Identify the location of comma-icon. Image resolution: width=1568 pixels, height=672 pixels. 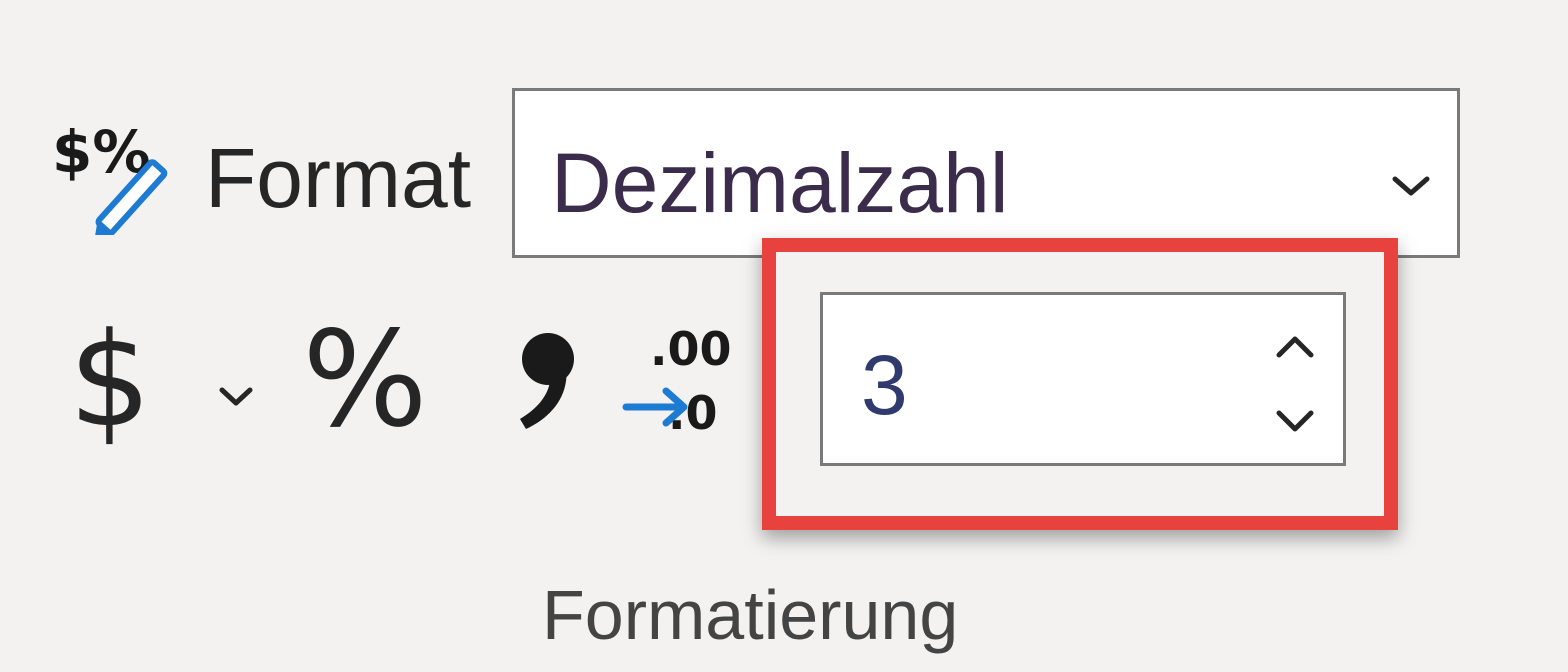
(547, 381).